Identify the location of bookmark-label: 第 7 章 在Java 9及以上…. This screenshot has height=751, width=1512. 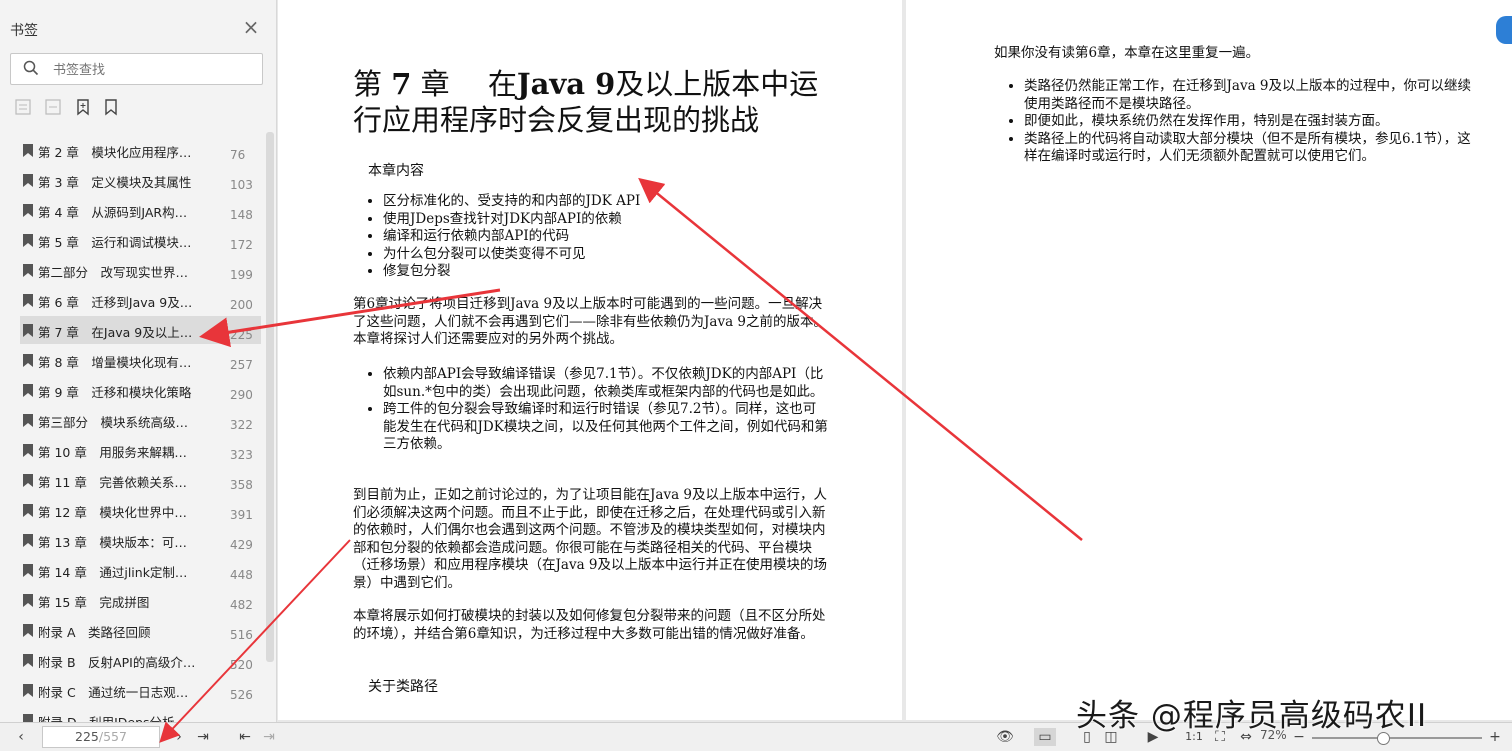
(115, 332).